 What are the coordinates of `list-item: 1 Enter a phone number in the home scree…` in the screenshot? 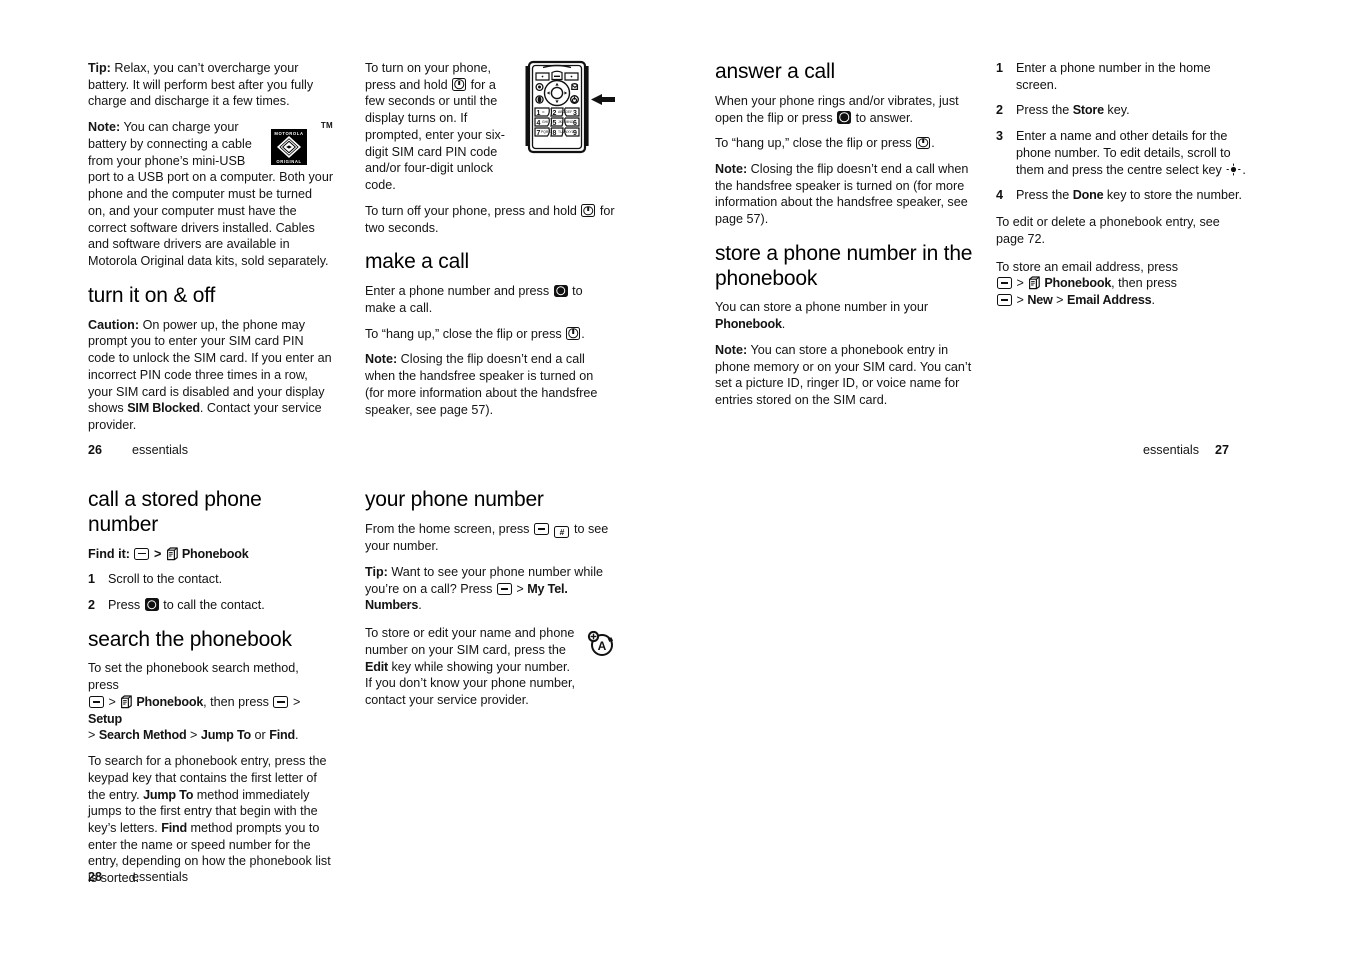 It's located at (1121, 76).